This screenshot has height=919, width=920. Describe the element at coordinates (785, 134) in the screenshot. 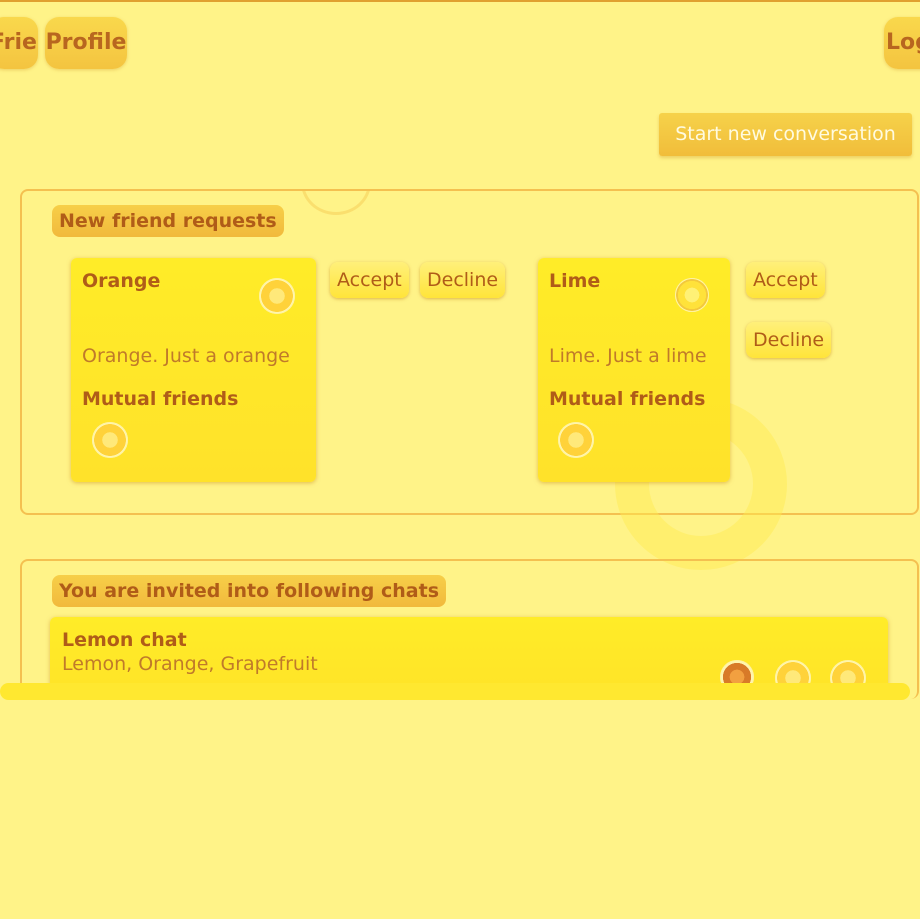

I see `start-new-conversation-button: Start new conversation` at that location.